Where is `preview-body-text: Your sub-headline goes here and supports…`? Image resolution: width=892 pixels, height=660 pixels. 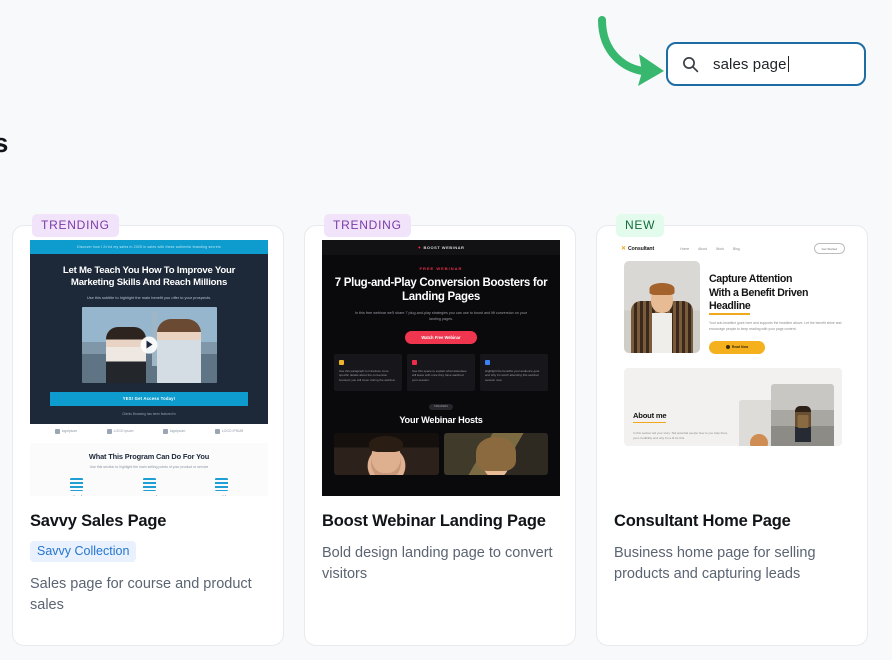
preview-body-text: Your sub-headline goes here and supports… is located at coordinates (775, 325).